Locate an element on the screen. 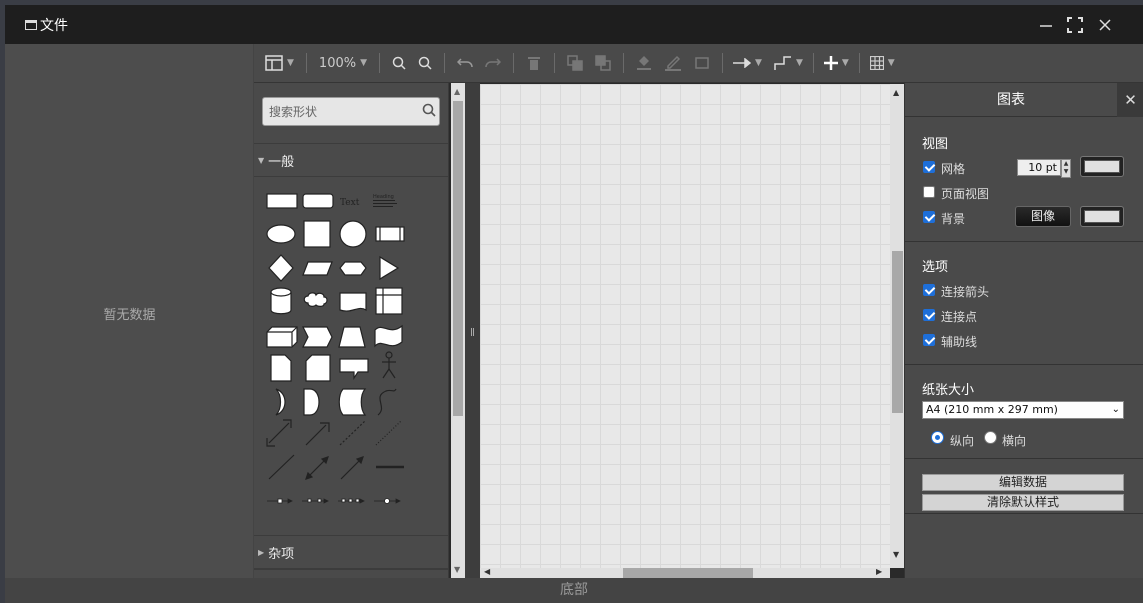 This screenshot has width=1143, height=603. to-back-button is located at coordinates (603, 63).